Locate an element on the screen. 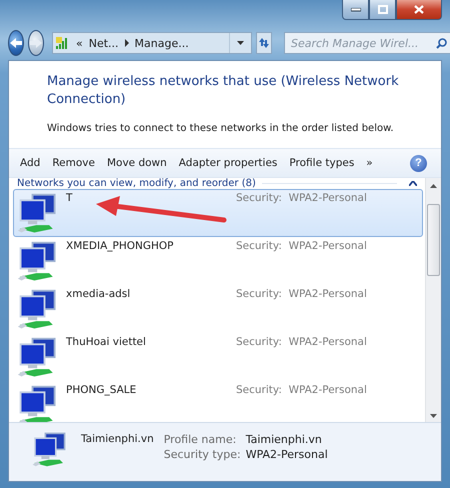 This screenshot has height=488, width=450. network-row: XMEDIA_PHONGHOP Security: WPA2-Personal is located at coordinates (218, 261).